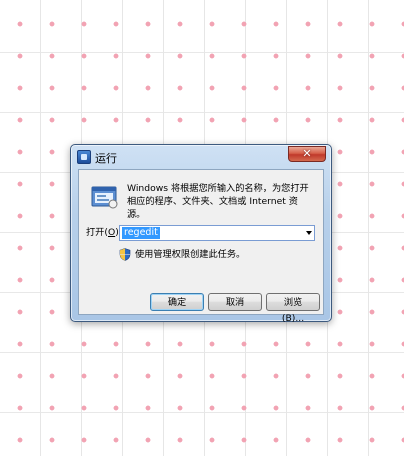  I want to click on ok-button: 确定, so click(177, 302).